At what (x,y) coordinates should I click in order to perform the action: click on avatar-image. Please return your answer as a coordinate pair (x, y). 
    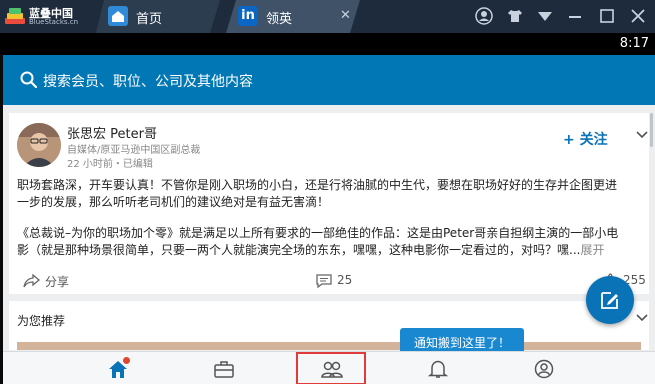
    Looking at the image, I should click on (39, 145).